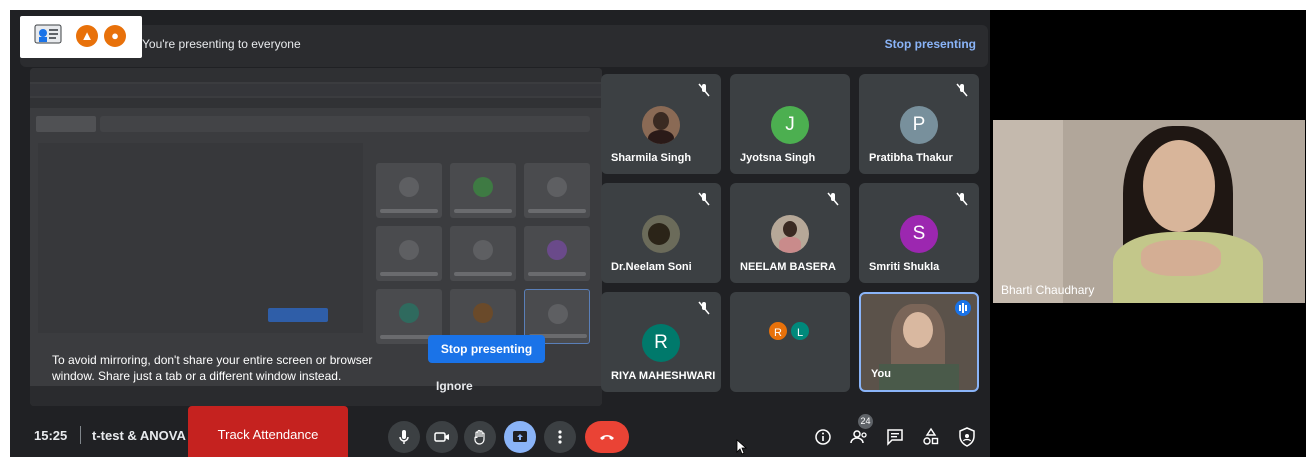 This screenshot has height=459, width=1306. Describe the element at coordinates (87, 36) in the screenshot. I see `warning-logo-icon: ▲` at that location.